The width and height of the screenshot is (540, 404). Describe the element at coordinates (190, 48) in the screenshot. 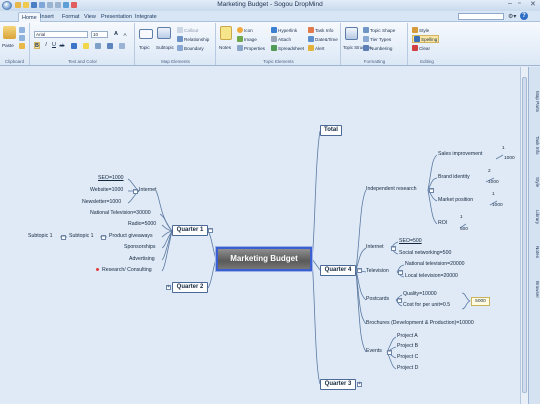

I see `boundary-button: Boundary` at that location.